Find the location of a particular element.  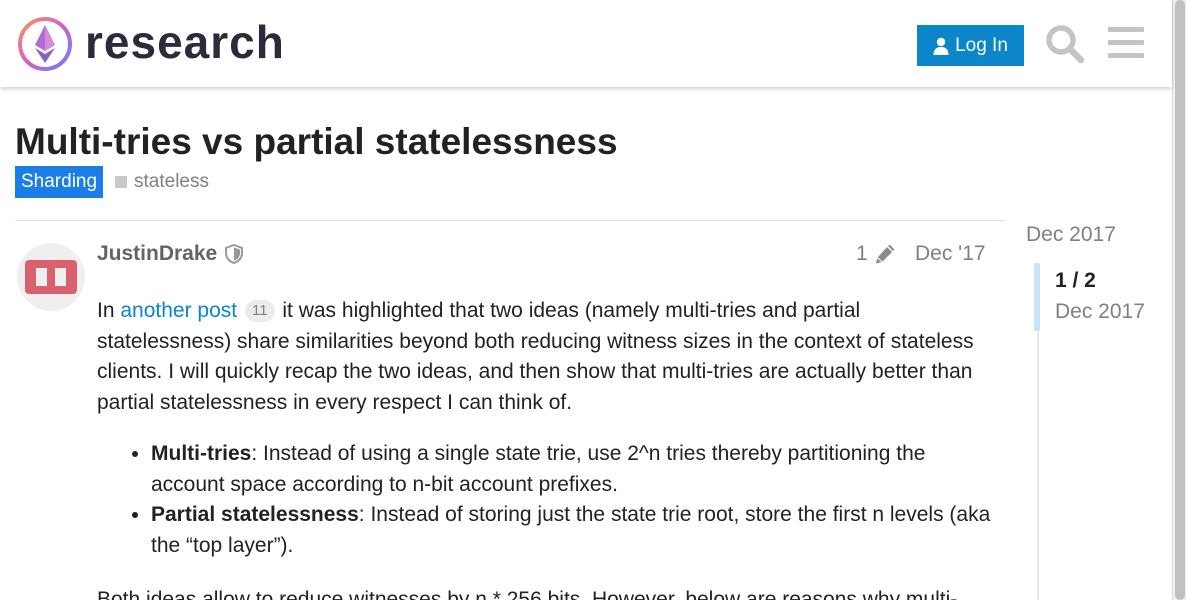

site-logo is located at coordinates (45, 44).